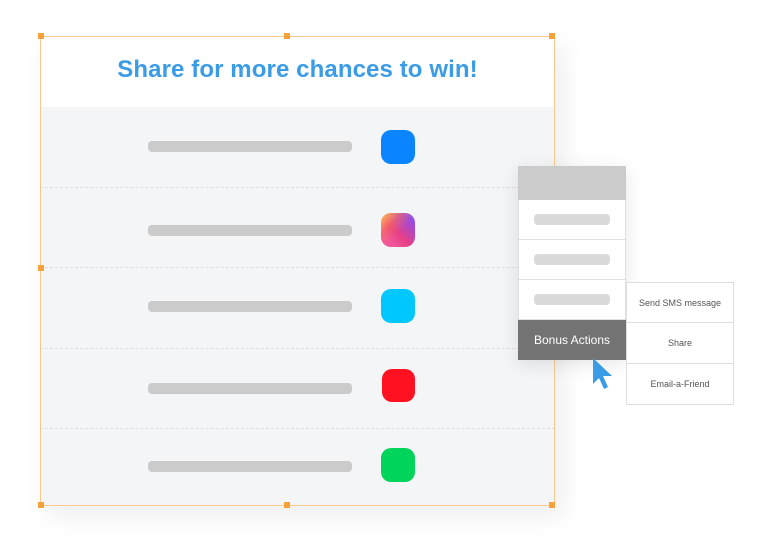  I want to click on resize-handle-top-right, so click(552, 36).